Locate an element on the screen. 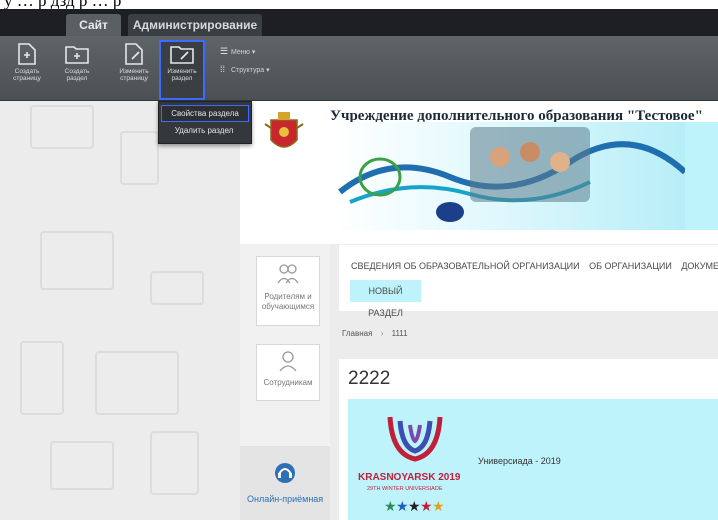  universiade-caption: Универсиада - 2019 is located at coordinates (519, 461).